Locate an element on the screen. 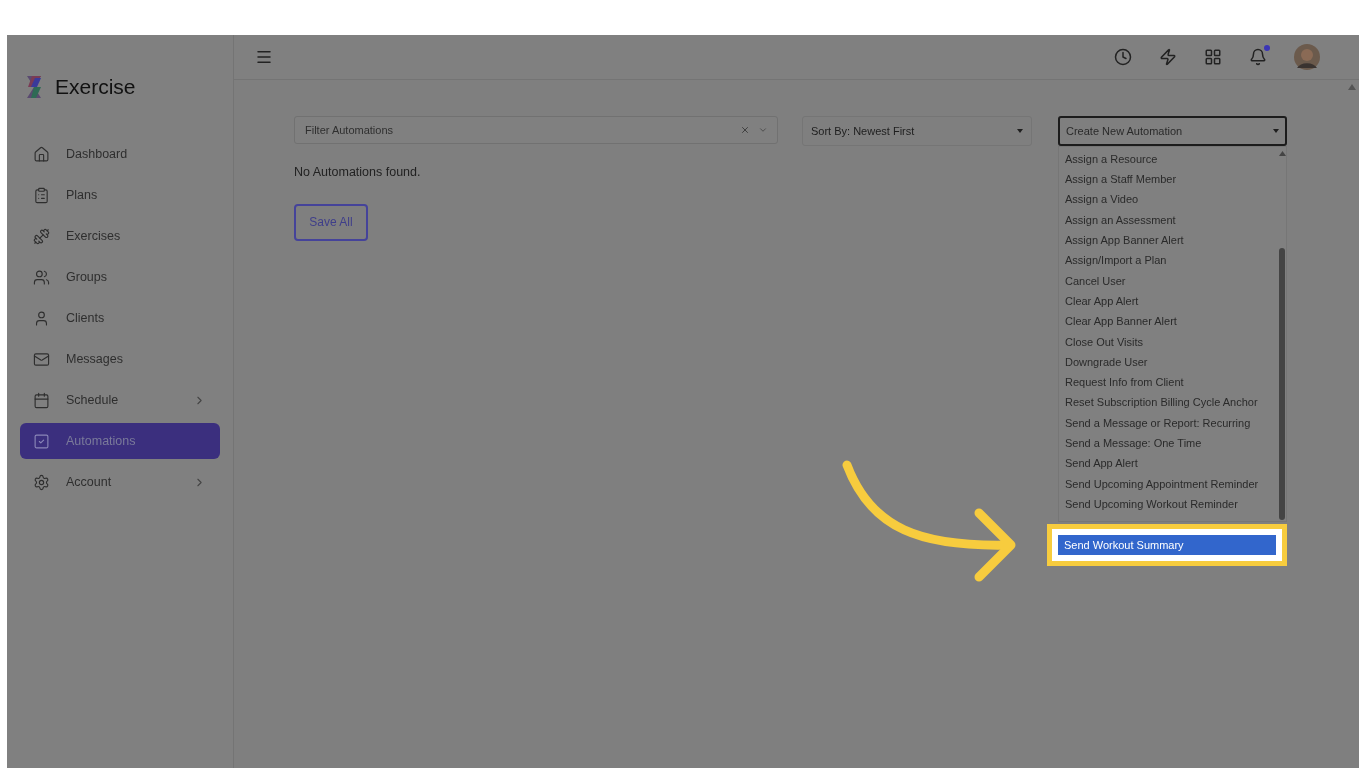  dropdown-option: Downgrade User is located at coordinates (1168, 362).